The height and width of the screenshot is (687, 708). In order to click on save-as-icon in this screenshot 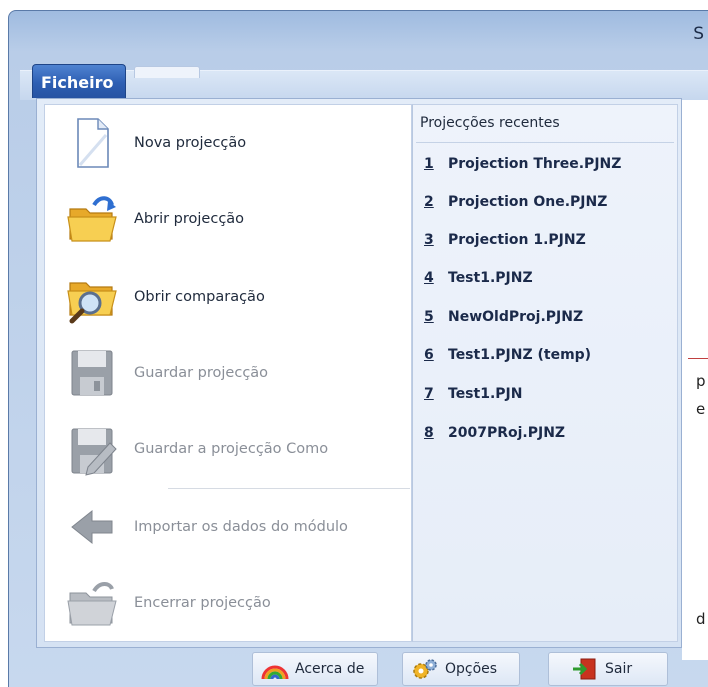, I will do `click(92, 449)`.